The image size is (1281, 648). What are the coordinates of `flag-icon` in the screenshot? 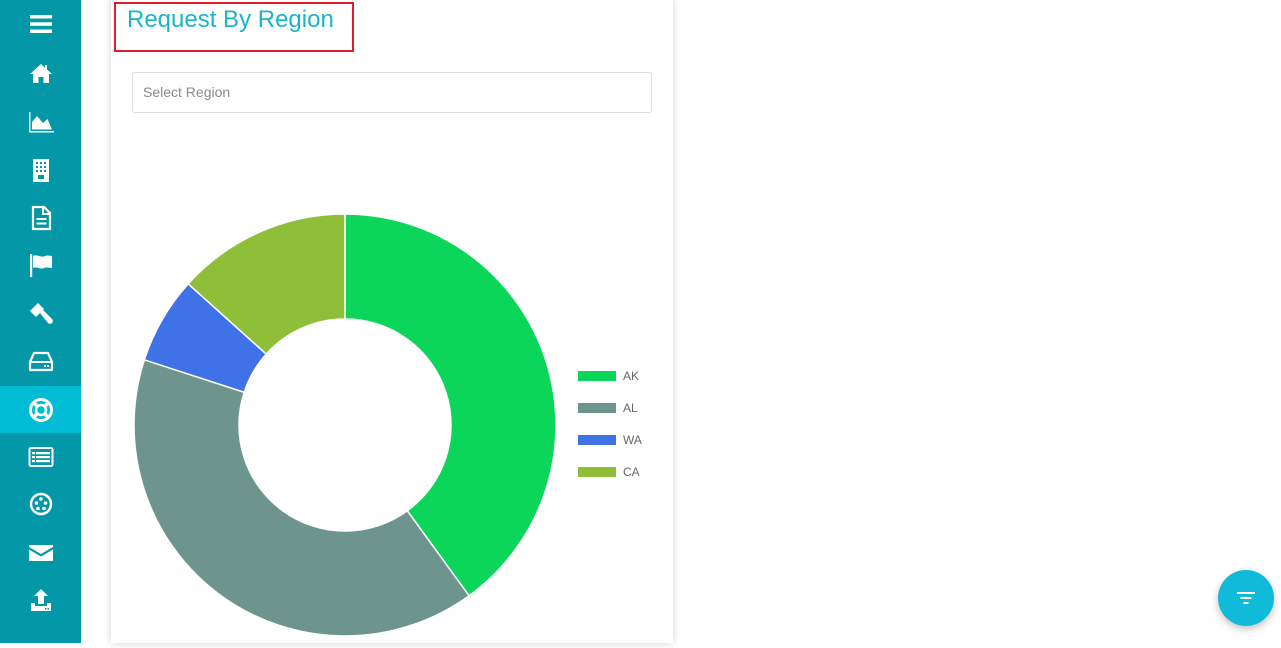 It's located at (40, 265).